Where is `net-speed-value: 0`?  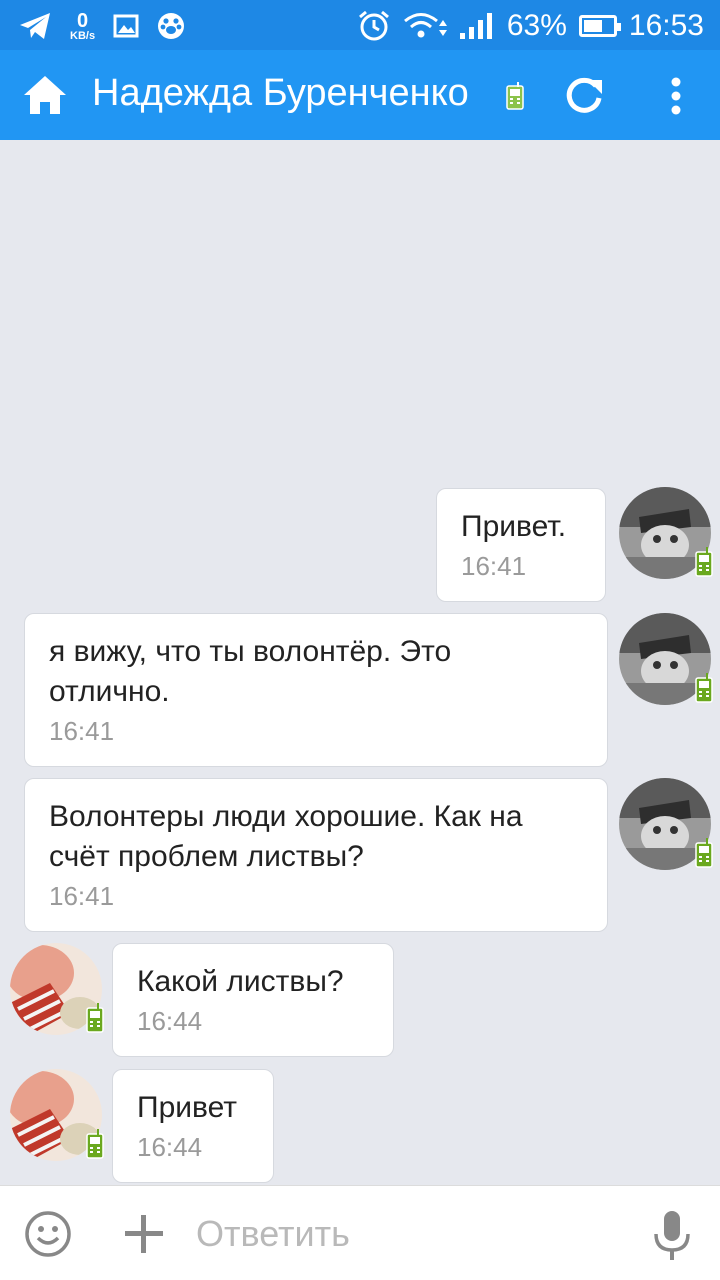 net-speed-value: 0 is located at coordinates (82, 20).